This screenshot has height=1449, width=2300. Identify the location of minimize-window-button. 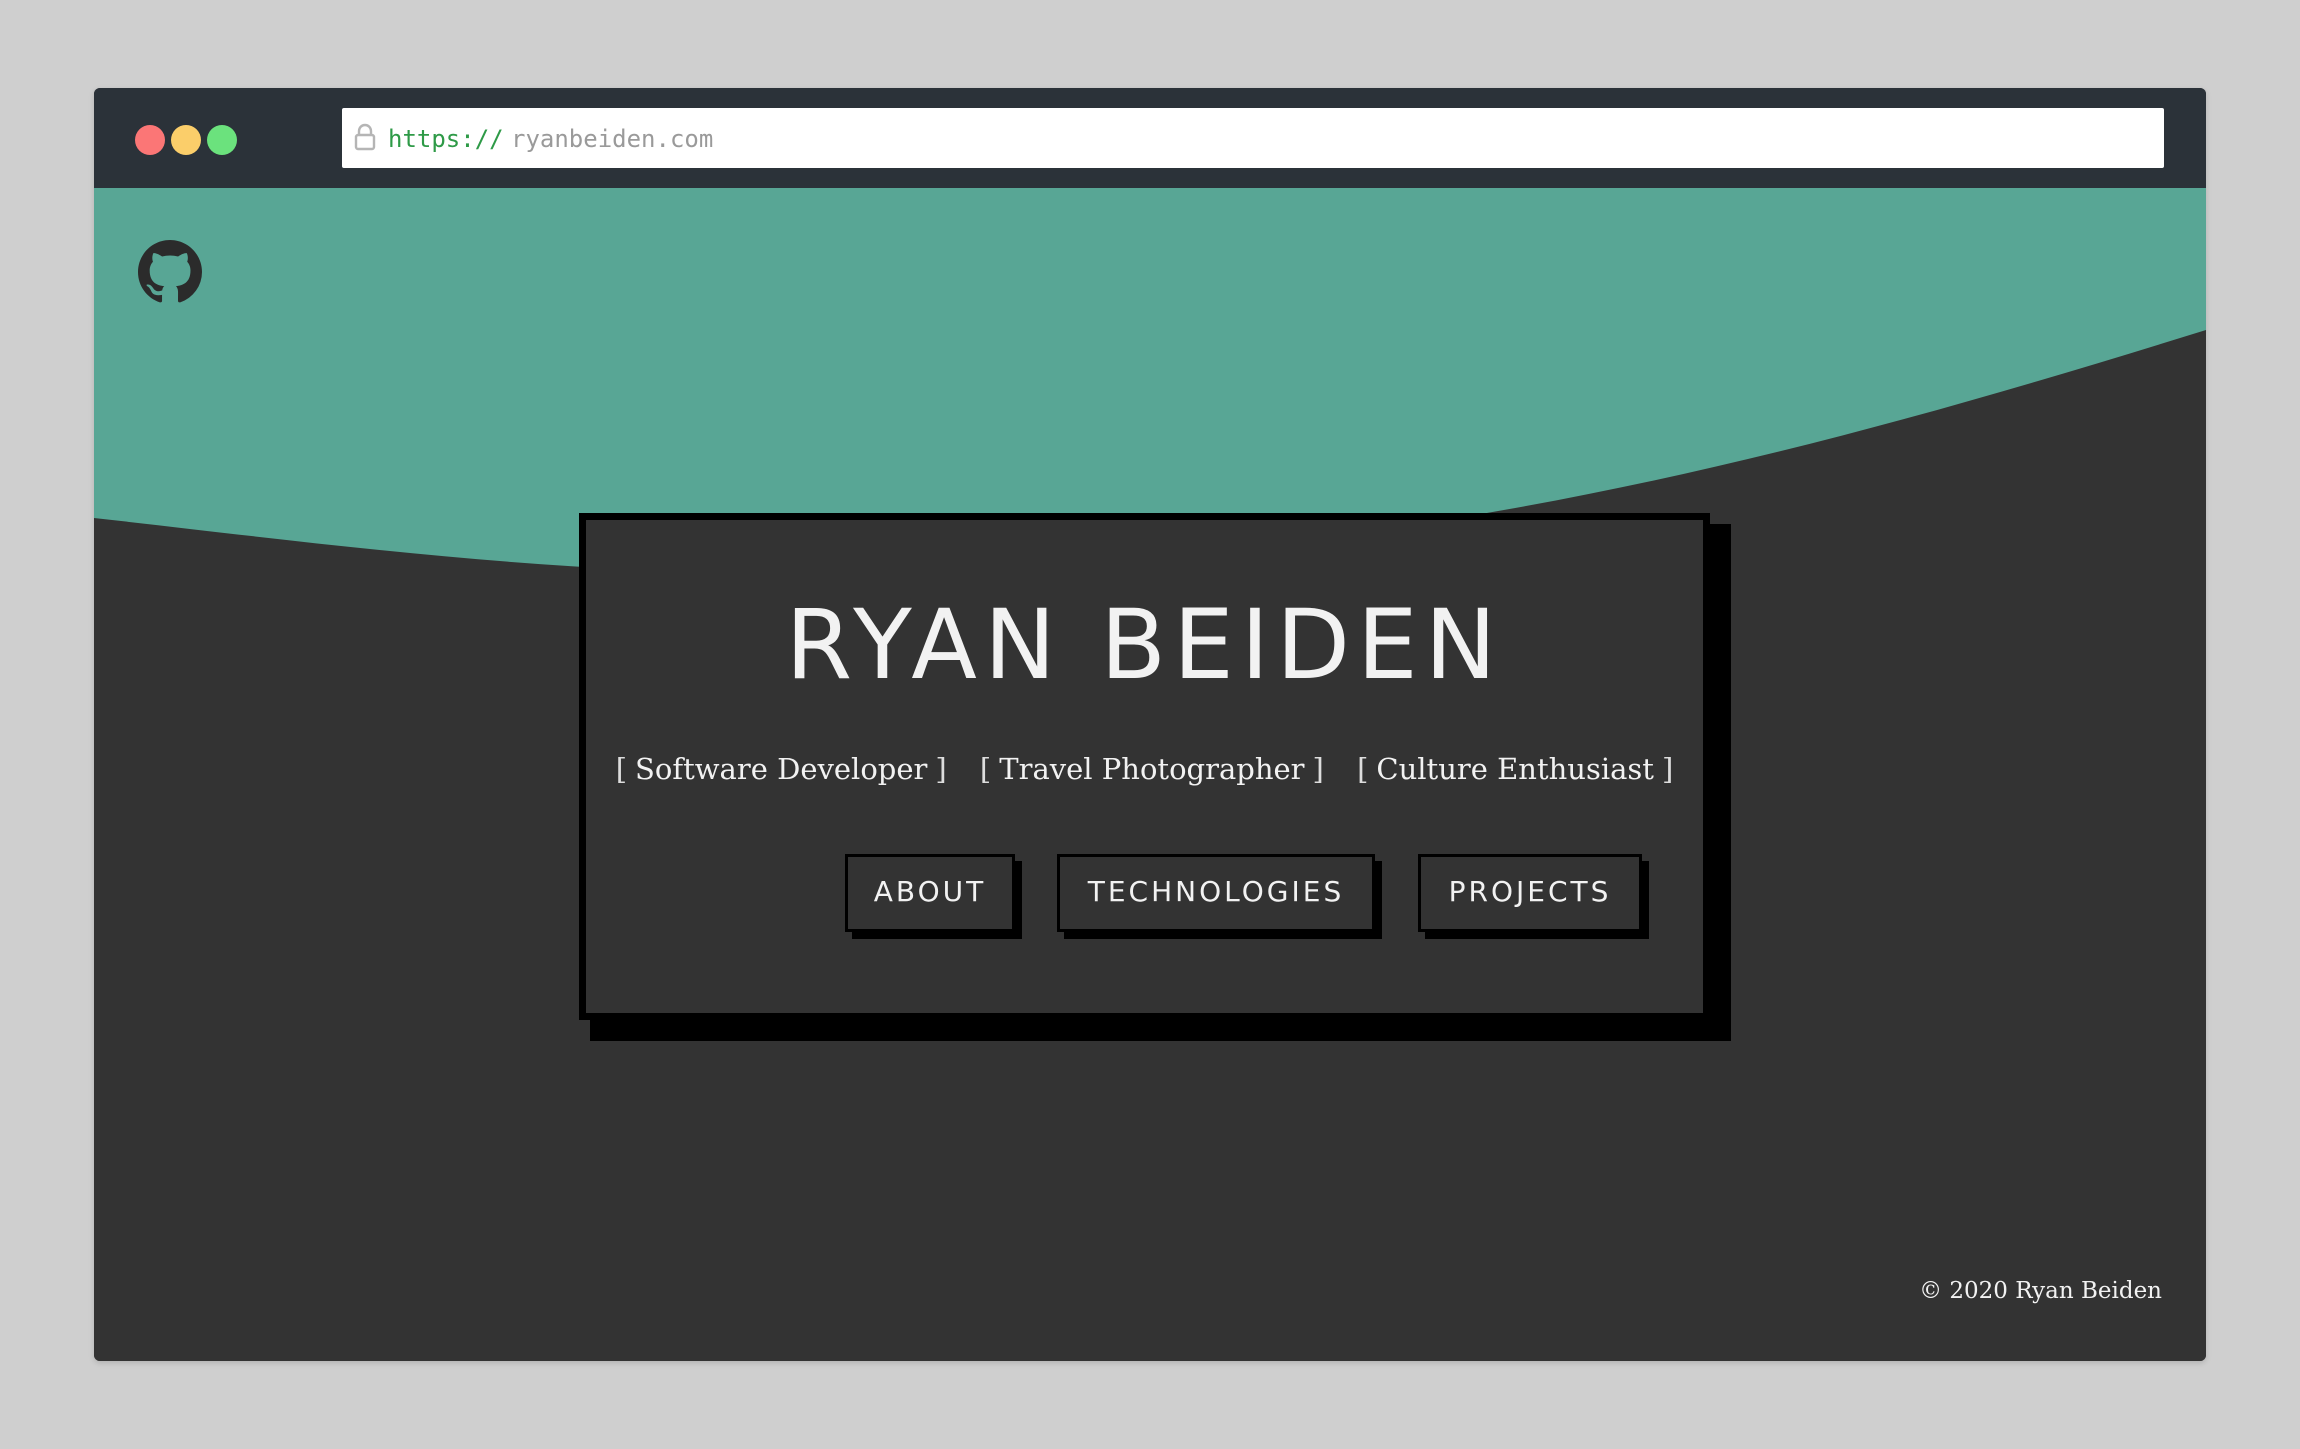
(186, 140).